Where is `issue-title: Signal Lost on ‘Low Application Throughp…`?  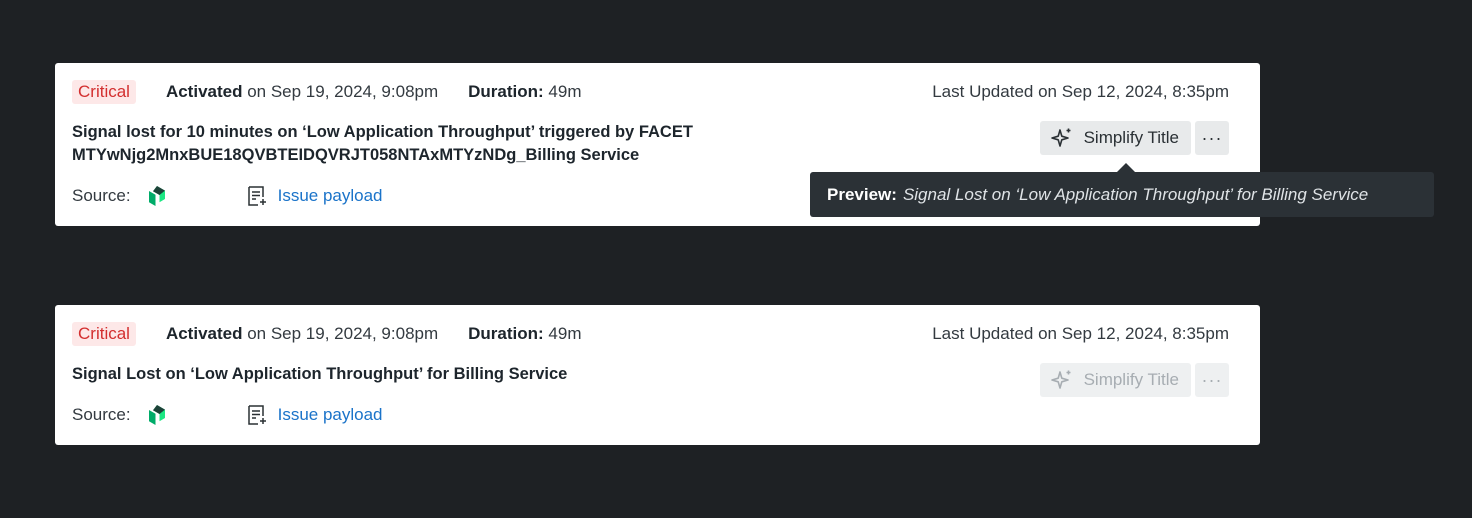
issue-title: Signal Lost on ‘Low Application Throughp… is located at coordinates (432, 374).